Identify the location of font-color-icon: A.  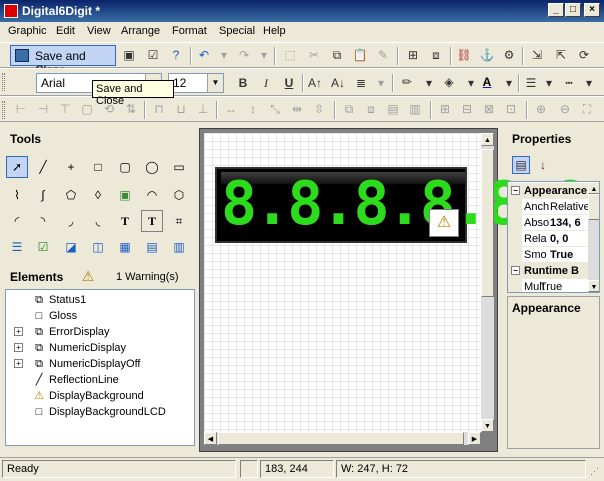
(487, 82).